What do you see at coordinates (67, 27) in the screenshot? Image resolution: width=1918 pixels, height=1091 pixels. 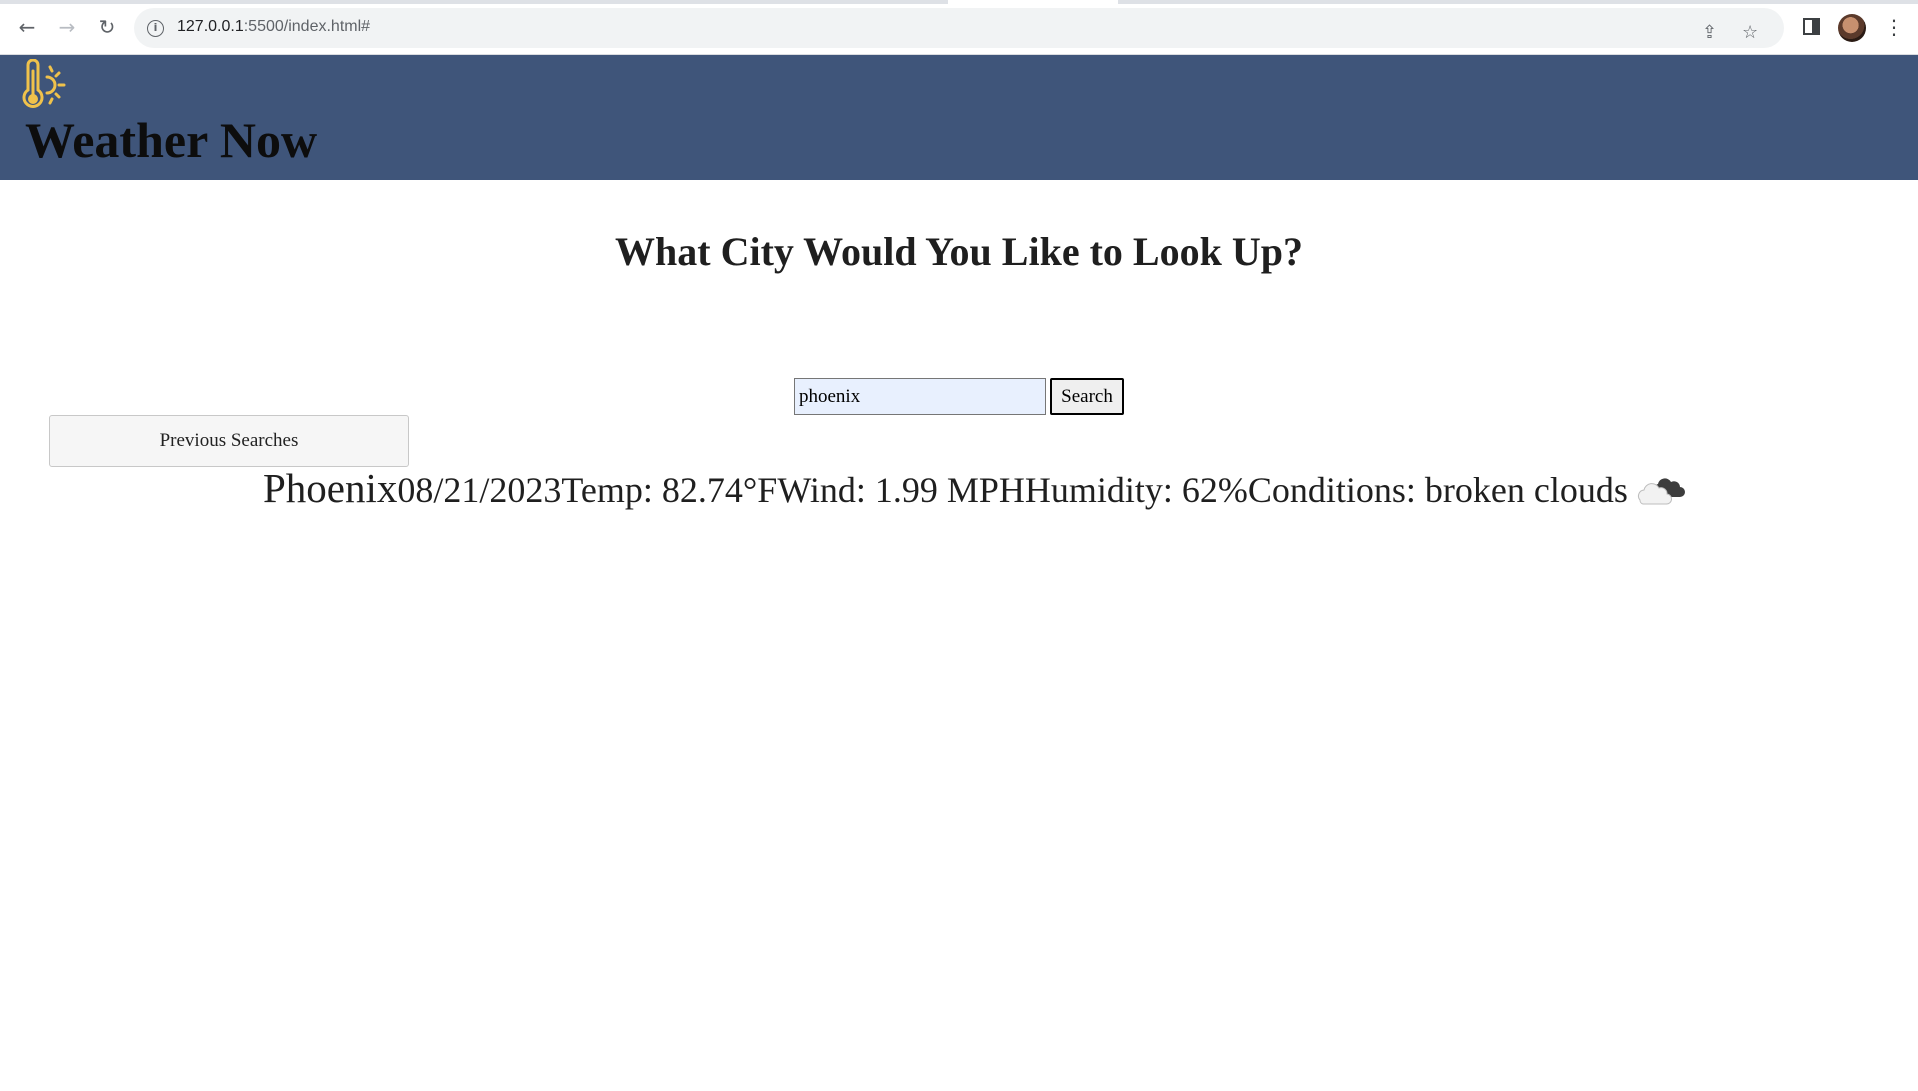 I see `forward-icon: →` at bounding box center [67, 27].